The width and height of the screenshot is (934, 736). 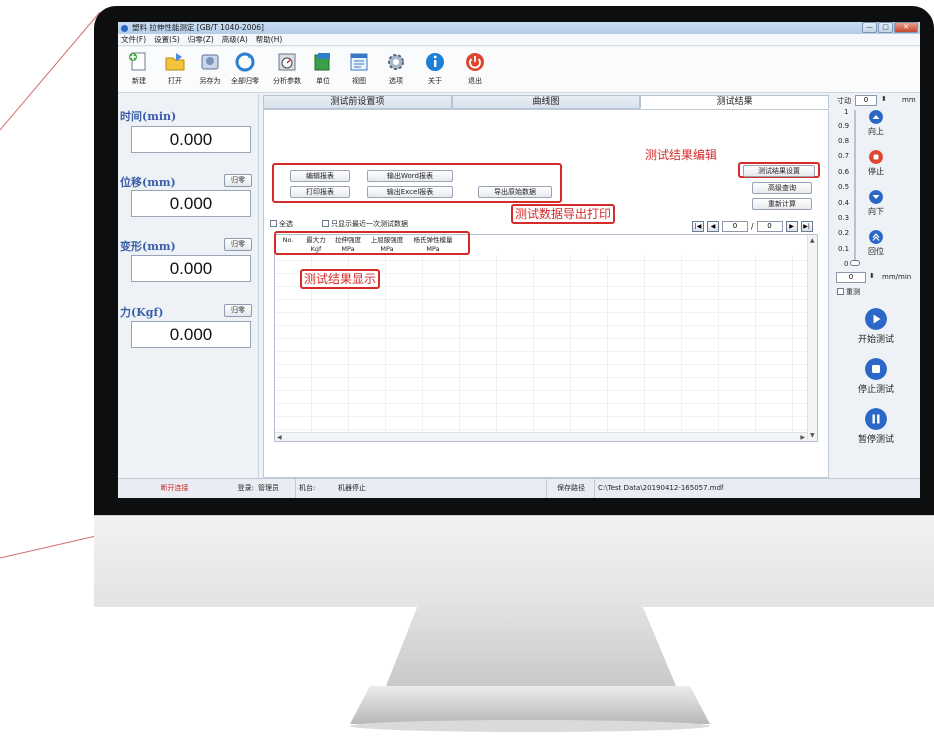 I want to click on menu-zero: 归零(Z), so click(x=201, y=39).